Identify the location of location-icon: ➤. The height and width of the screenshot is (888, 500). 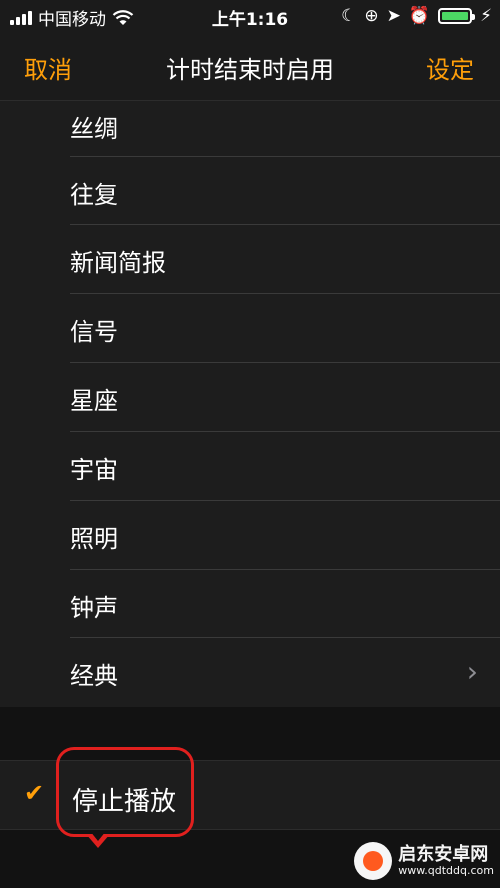
(393, 16).